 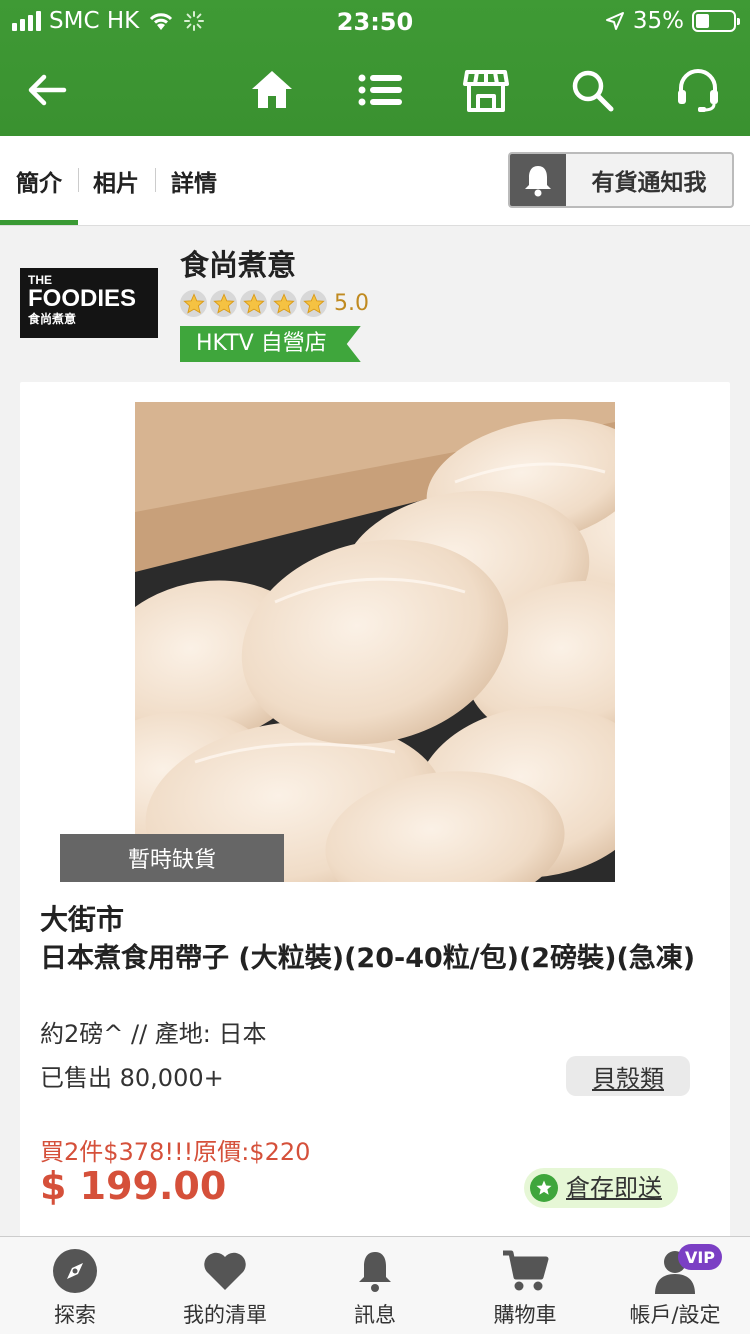 I want to click on store-type-tag: HKTV 自營店, so click(x=270, y=344).